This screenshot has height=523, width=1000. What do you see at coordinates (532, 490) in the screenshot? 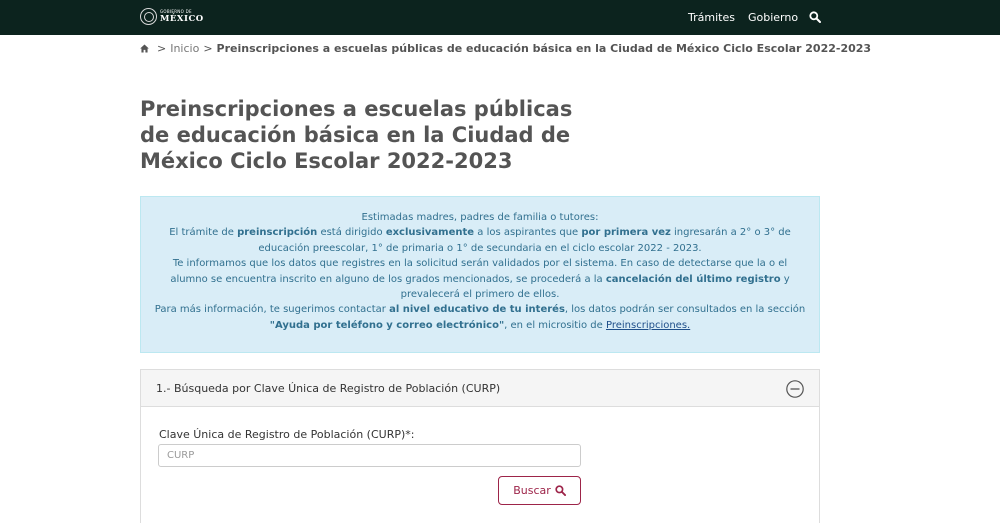
I see `buscar-button-label: Buscar` at bounding box center [532, 490].